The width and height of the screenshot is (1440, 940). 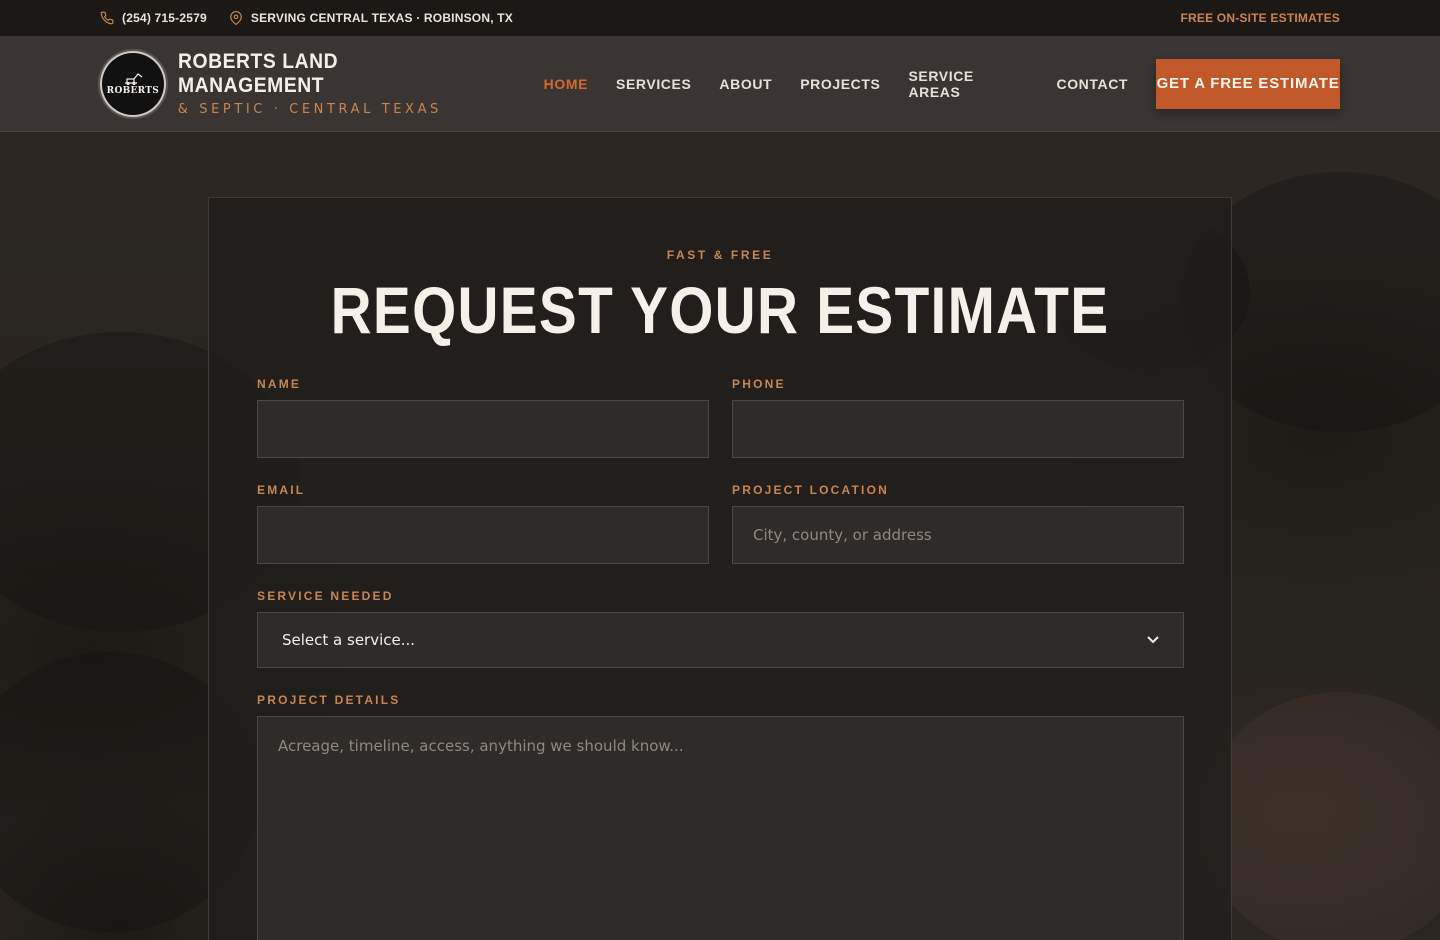 I want to click on service-label: SERVICE NEEDED, so click(x=325, y=596).